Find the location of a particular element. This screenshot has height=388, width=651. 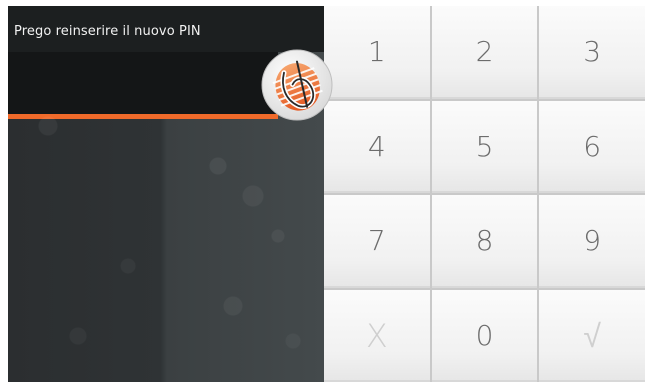

brand-logo-icon is located at coordinates (297, 85).